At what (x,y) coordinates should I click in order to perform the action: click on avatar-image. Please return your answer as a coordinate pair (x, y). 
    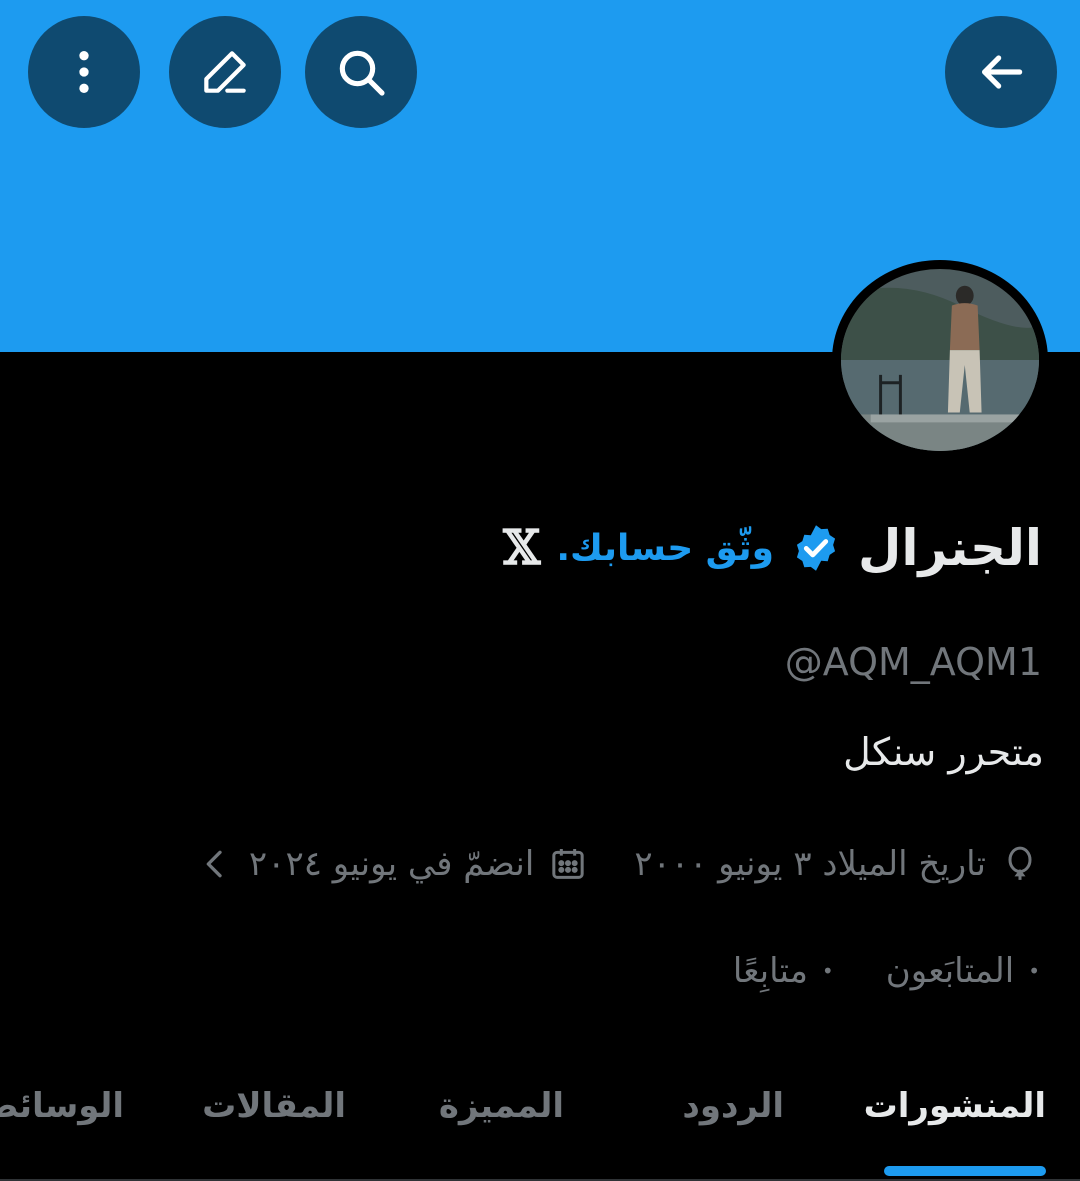
    Looking at the image, I should click on (940, 360).